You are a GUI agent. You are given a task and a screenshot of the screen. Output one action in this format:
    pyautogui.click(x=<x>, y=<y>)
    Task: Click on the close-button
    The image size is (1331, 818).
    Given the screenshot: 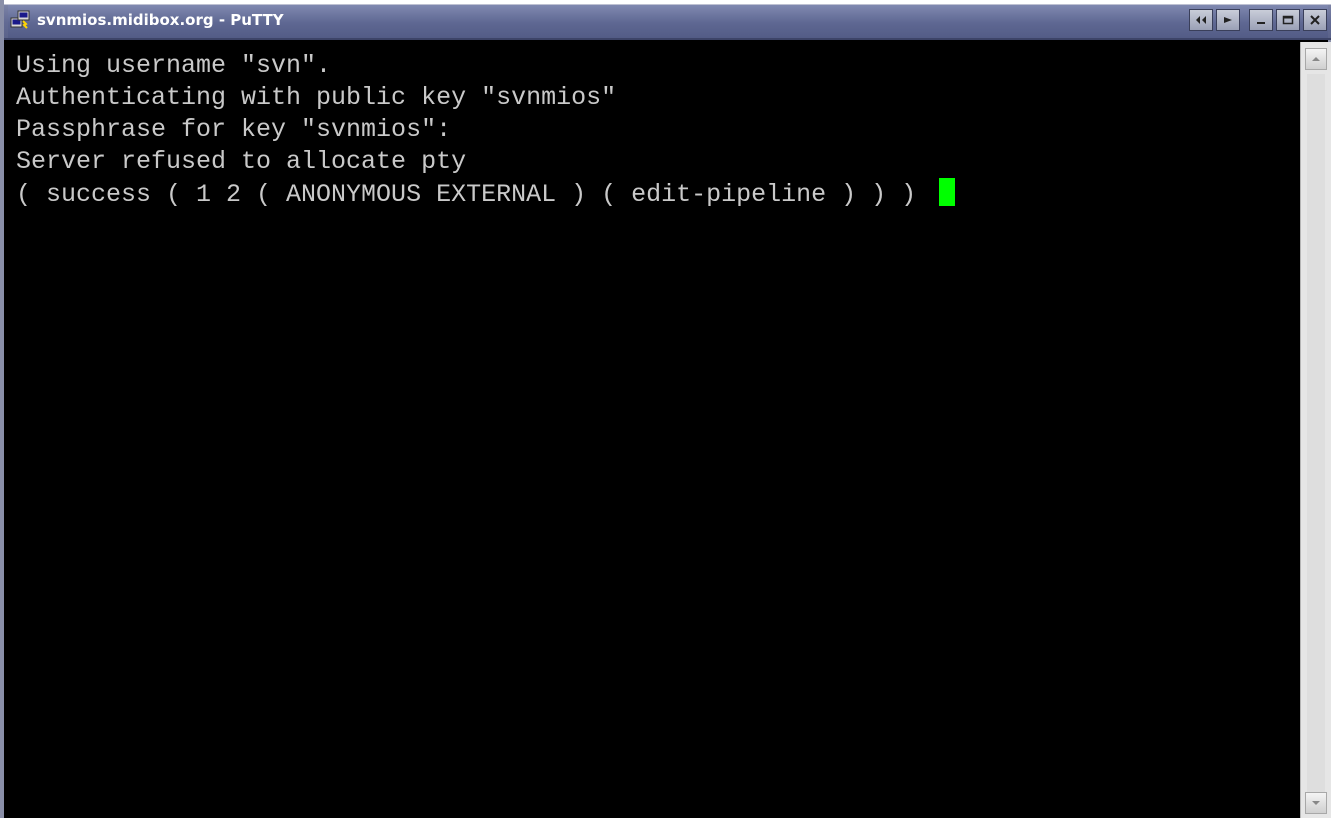 What is the action you would take?
    pyautogui.click(x=1315, y=20)
    